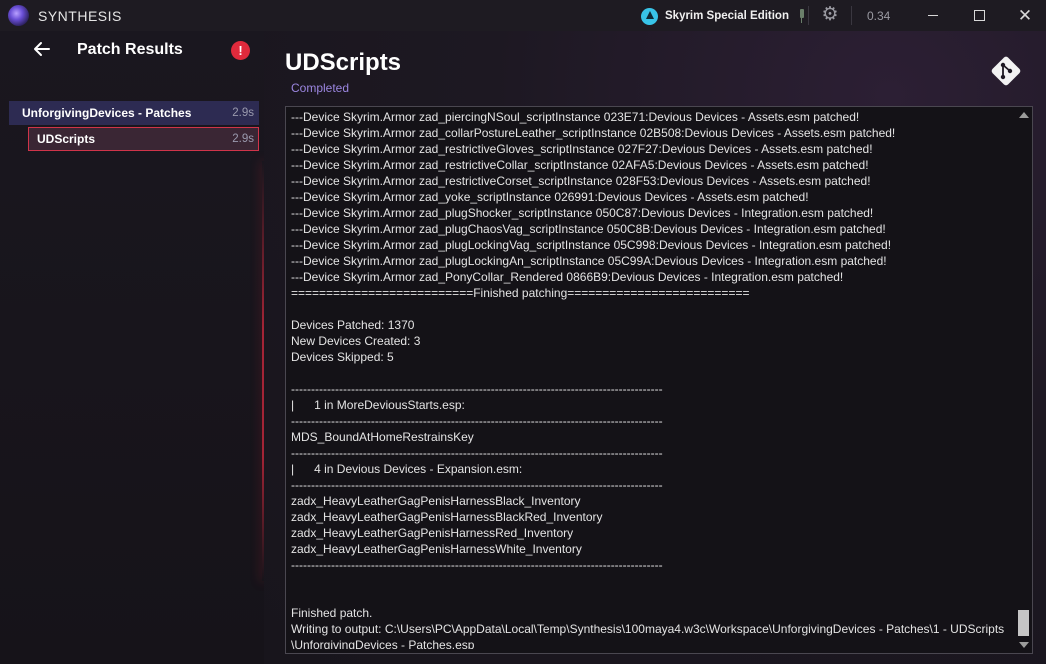 This screenshot has width=1046, height=664. What do you see at coordinates (382, 437) in the screenshot?
I see `log-line: MDS_BoundAtHomeRestrainsKey` at bounding box center [382, 437].